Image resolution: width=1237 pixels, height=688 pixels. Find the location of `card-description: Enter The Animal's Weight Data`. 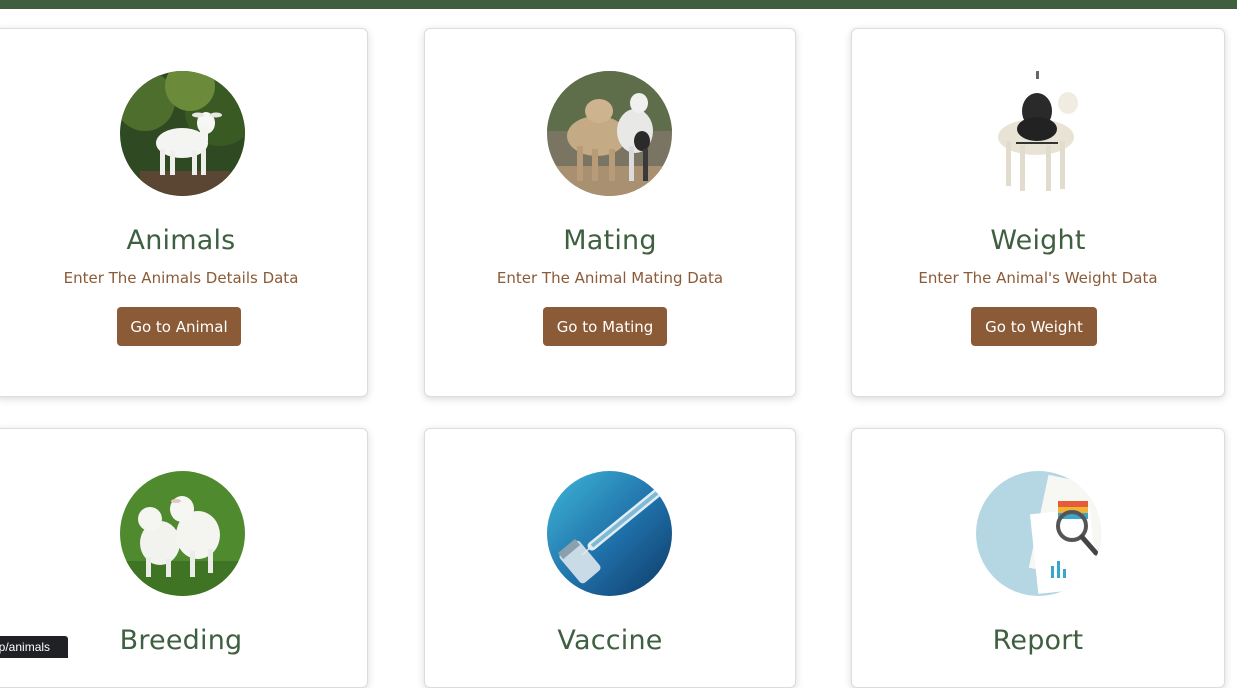

card-description: Enter The Animal's Weight Data is located at coordinates (1038, 278).